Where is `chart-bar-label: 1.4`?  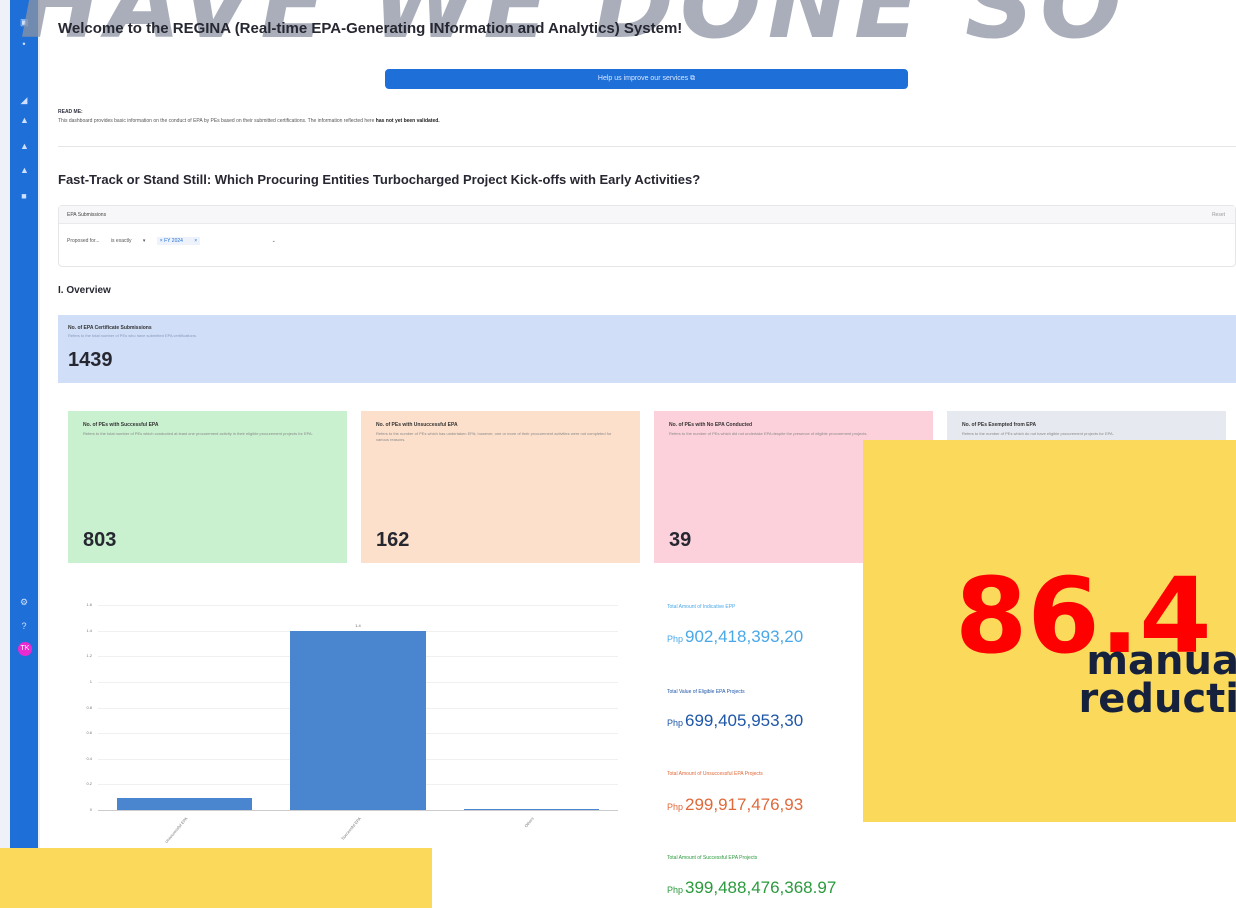
chart-bar-label: 1.4 is located at coordinates (358, 625).